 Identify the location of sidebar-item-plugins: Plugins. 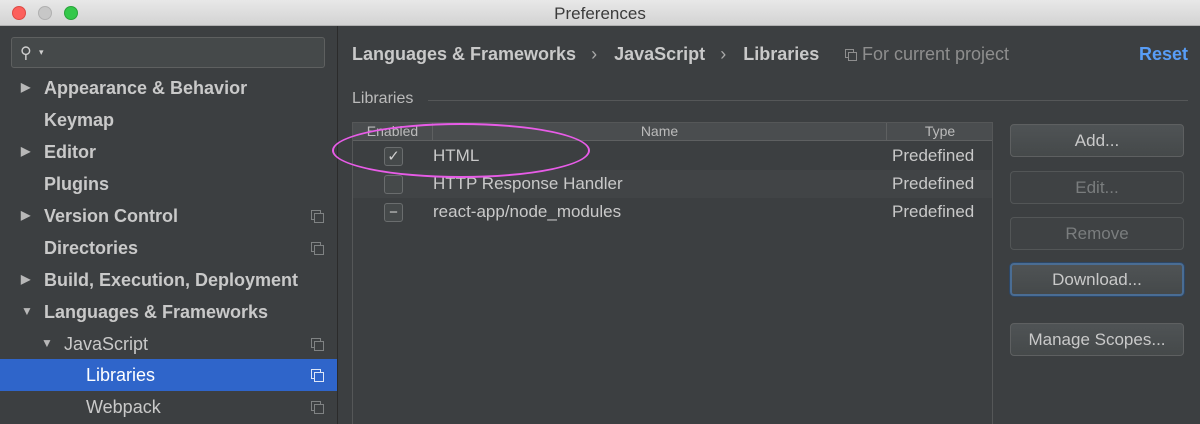
(168, 184).